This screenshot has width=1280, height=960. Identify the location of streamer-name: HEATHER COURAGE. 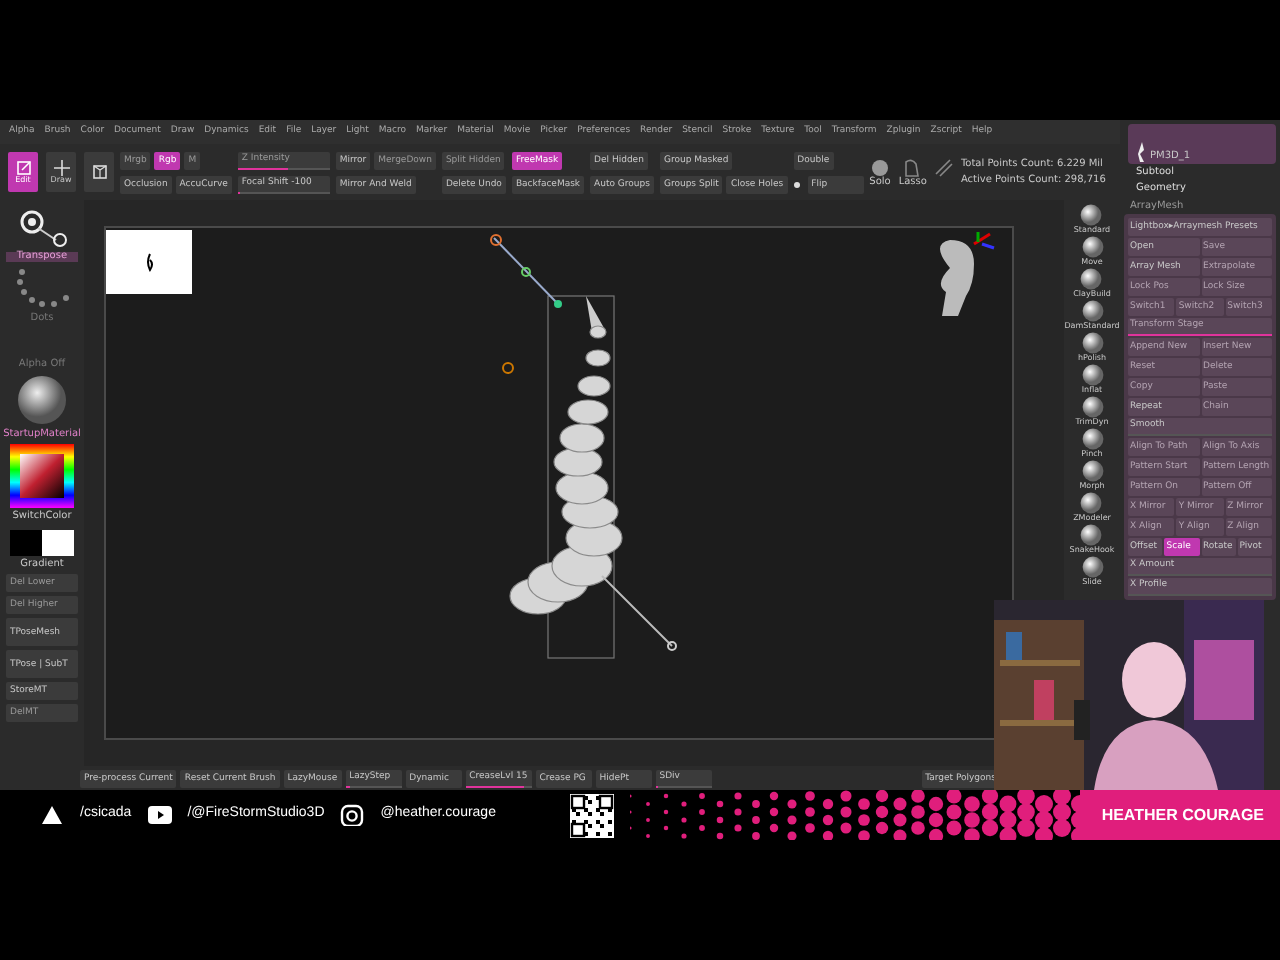
(1182, 815).